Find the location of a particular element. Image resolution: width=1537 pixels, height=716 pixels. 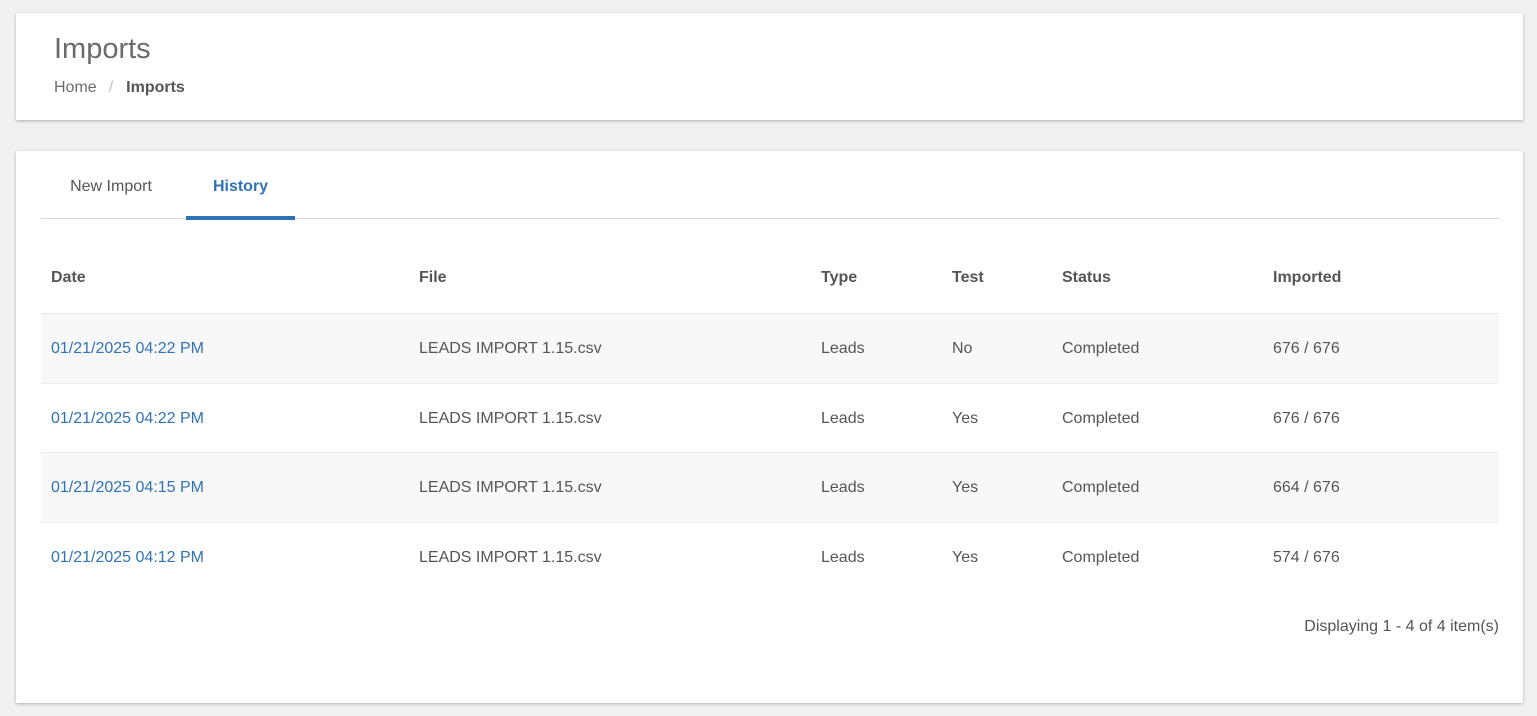

page-header: Imports Home / Imports is located at coordinates (769, 66).